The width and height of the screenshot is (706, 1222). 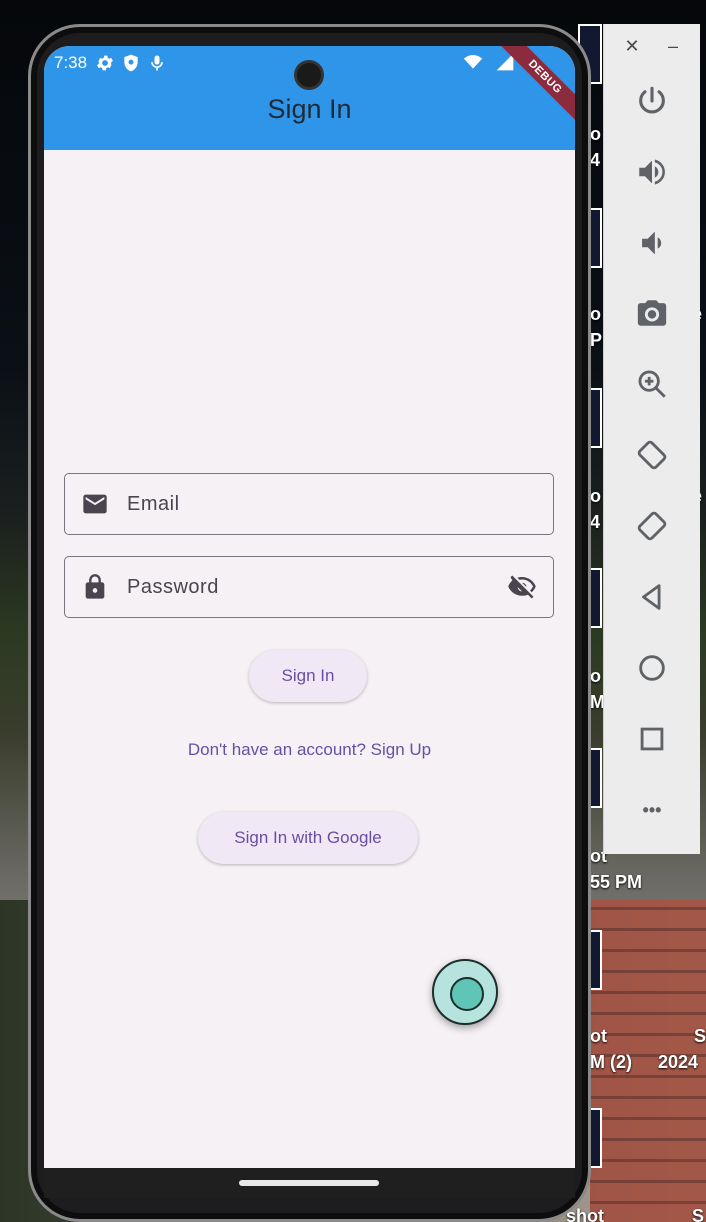 I want to click on password-field, so click(x=309, y=587).